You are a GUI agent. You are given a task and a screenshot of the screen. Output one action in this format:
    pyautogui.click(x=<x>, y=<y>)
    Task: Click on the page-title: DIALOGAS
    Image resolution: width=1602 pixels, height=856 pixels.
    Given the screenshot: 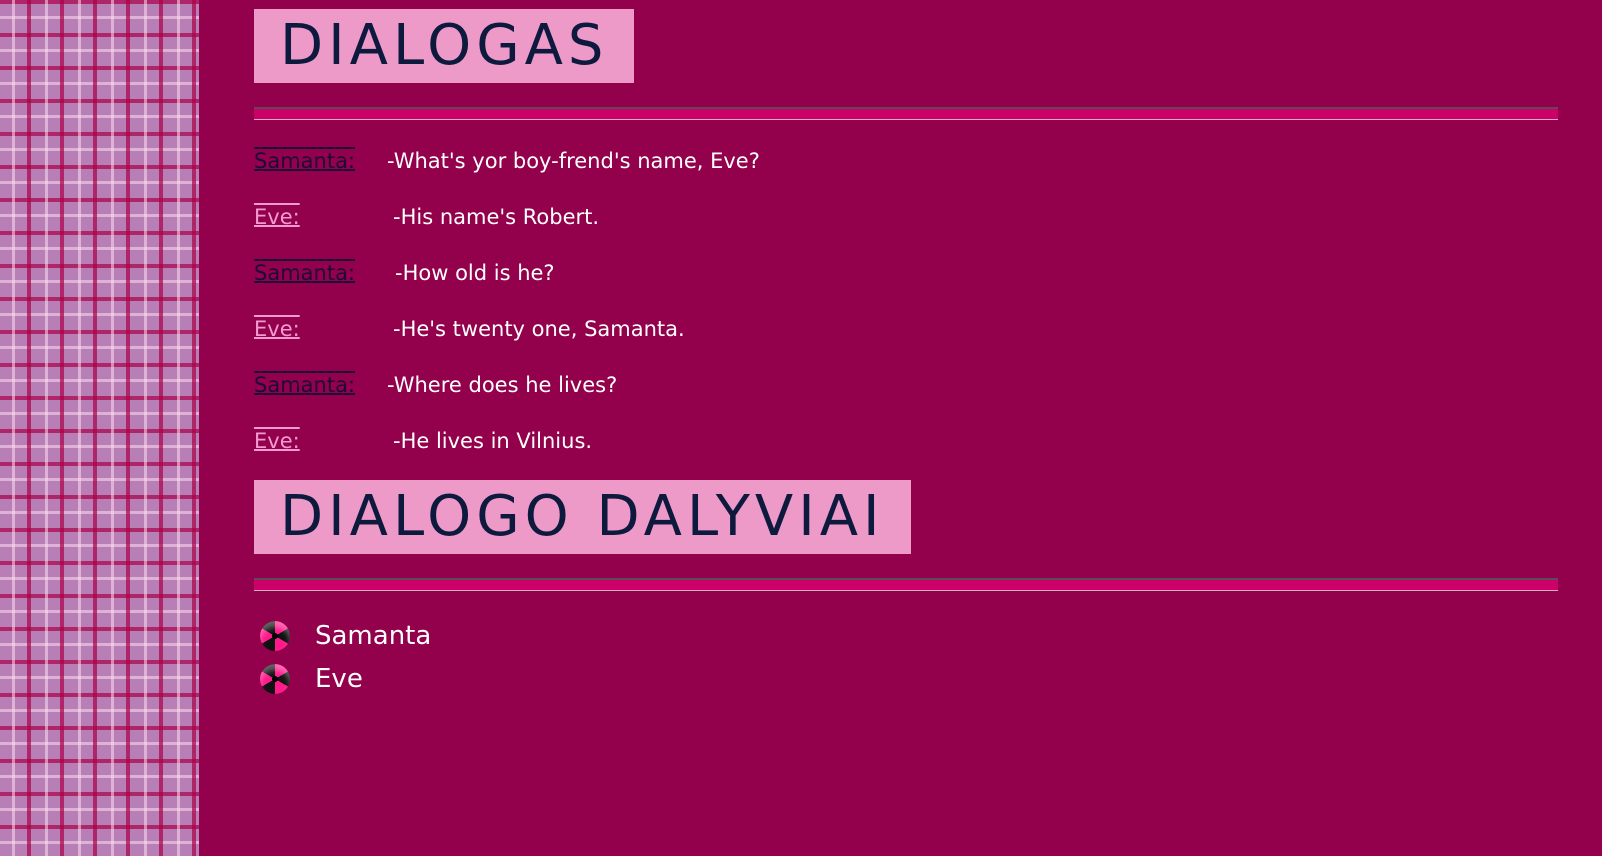 What is the action you would take?
    pyautogui.click(x=444, y=46)
    